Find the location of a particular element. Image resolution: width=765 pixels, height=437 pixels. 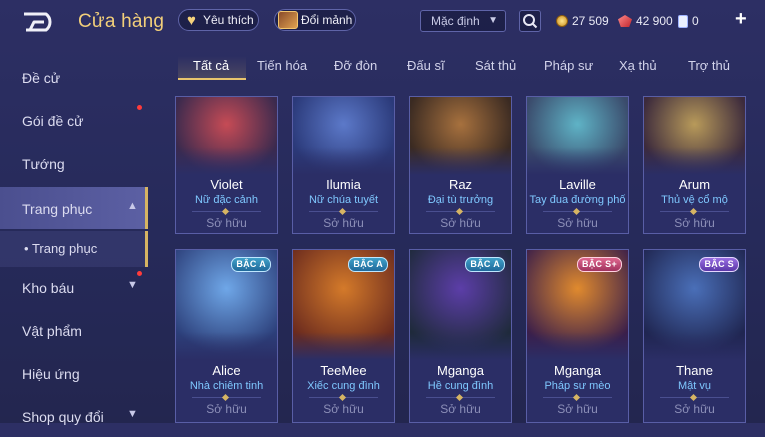

skin-card: Laville Tay đua đường phố Sở hữu is located at coordinates (577, 165).